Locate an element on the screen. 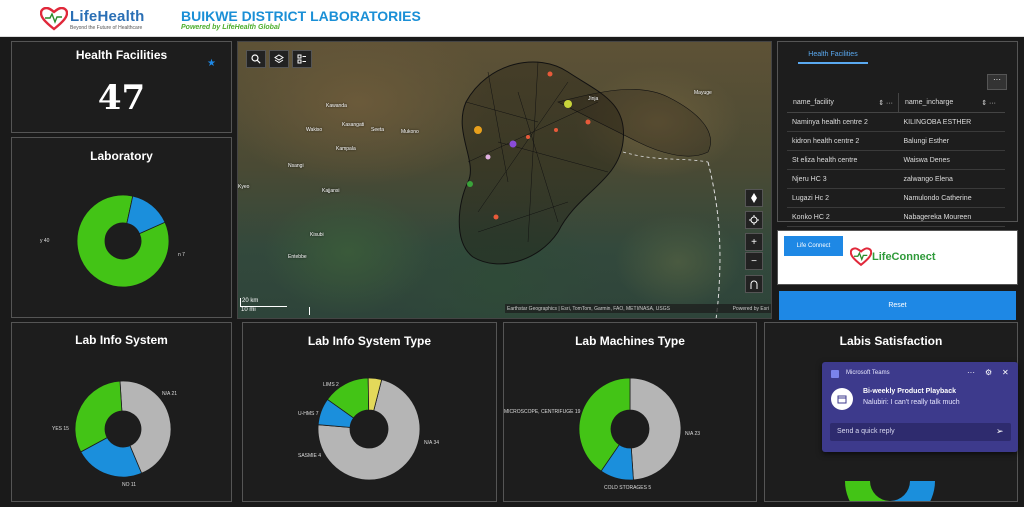 This screenshot has height=507, width=1024. chart-data-label: n 7 is located at coordinates (181, 255).